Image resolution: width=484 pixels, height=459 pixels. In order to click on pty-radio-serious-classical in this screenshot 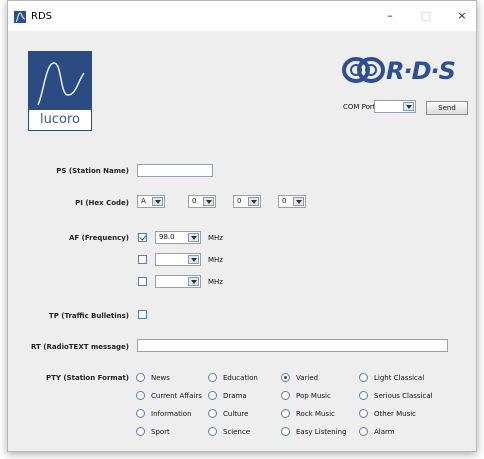, I will do `click(363, 395)`.